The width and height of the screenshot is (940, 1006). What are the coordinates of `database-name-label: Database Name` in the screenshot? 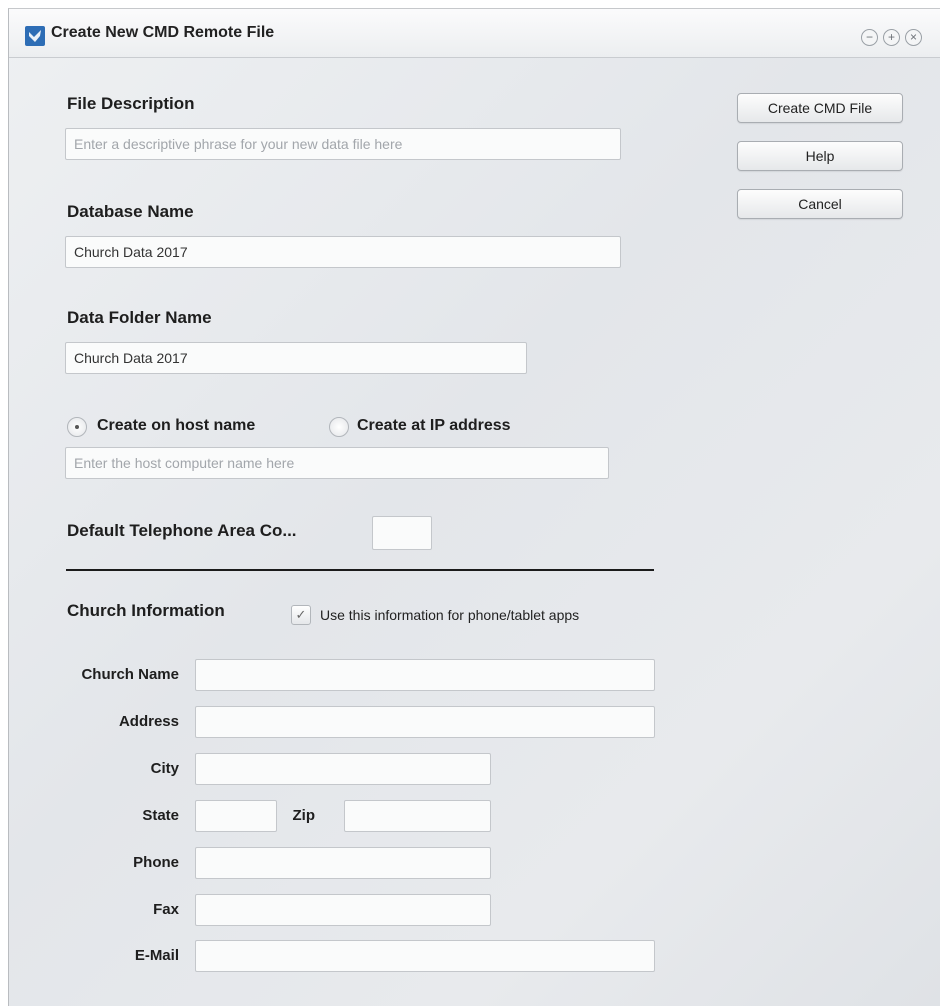 It's located at (130, 211).